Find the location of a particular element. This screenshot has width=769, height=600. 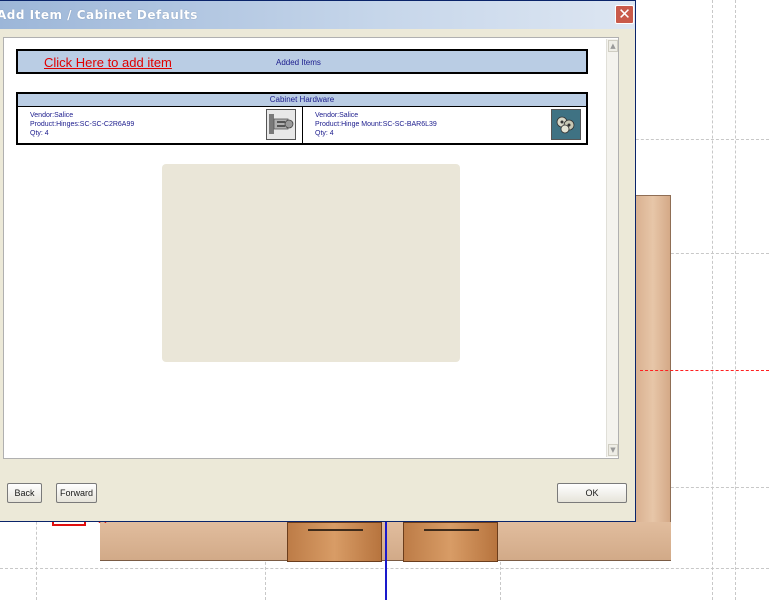

added-items-bar: Click Here to add item Added Items is located at coordinates (302, 61).